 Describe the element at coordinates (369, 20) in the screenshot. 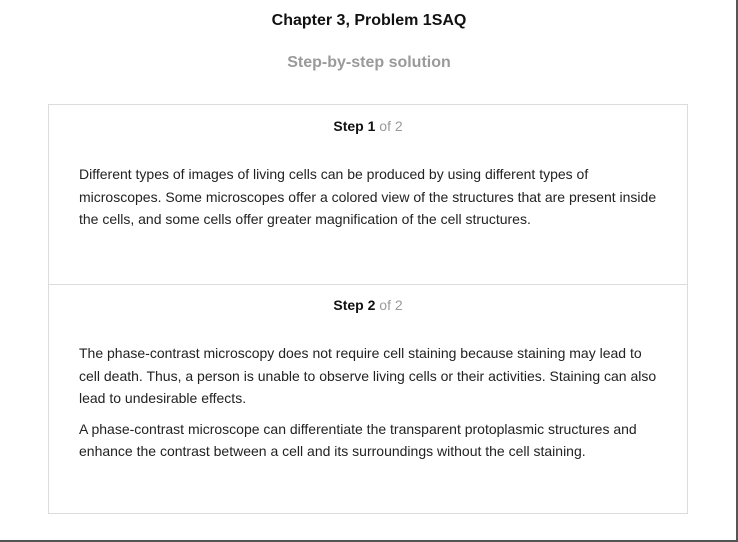

I see `page-title: Chapter 3, Problem 1SAQ` at that location.